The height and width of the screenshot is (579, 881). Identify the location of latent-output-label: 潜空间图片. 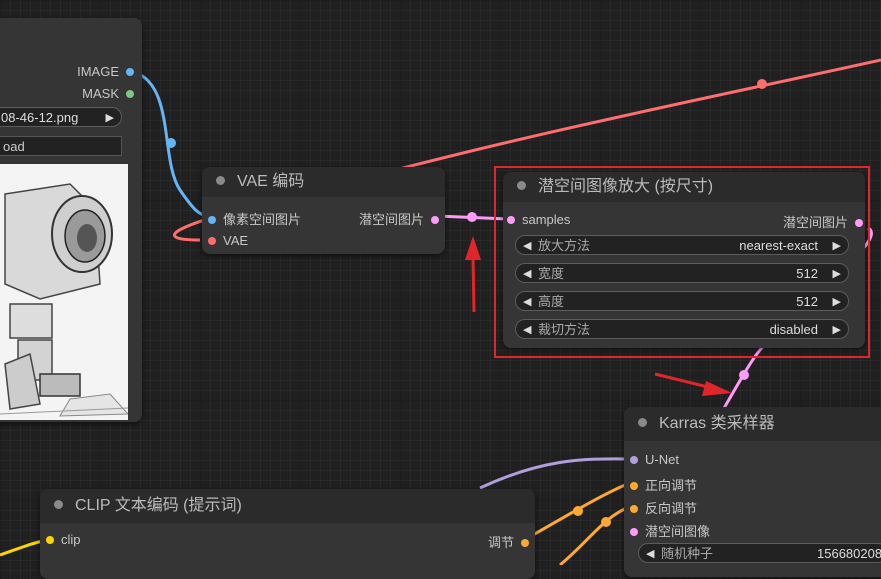
(391, 219).